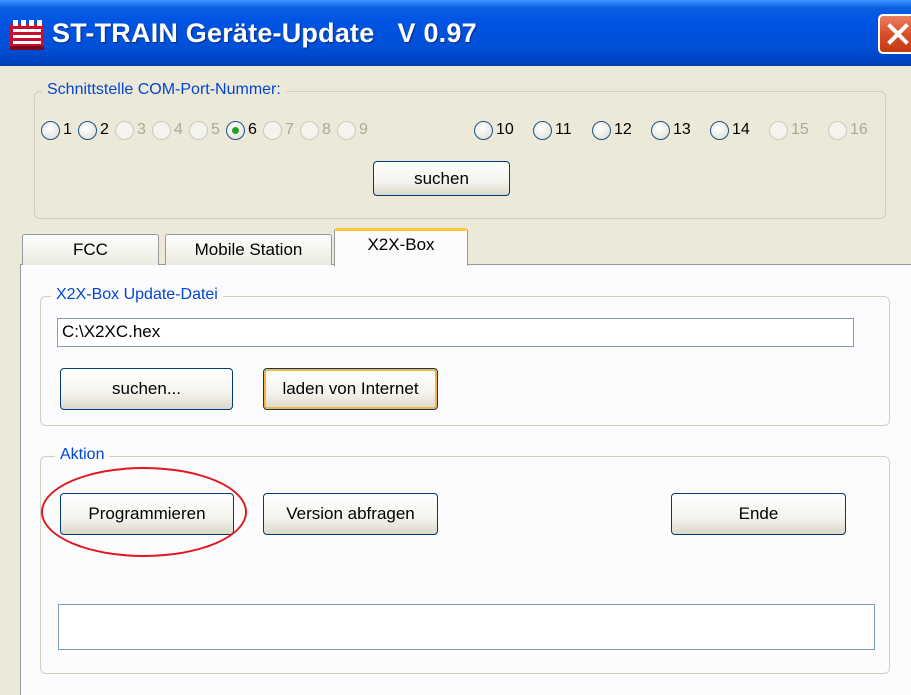  I want to click on action-group-label: Aktion, so click(82, 455).